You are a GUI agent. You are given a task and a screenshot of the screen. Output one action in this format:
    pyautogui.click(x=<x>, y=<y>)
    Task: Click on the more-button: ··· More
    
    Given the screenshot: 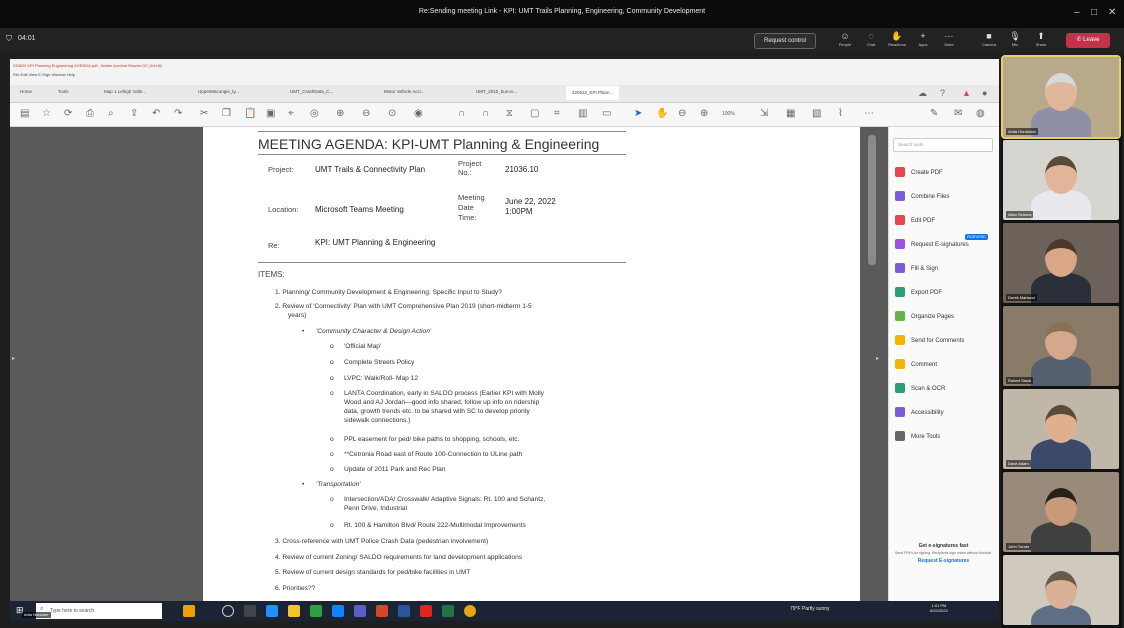 What is the action you would take?
    pyautogui.click(x=949, y=38)
    